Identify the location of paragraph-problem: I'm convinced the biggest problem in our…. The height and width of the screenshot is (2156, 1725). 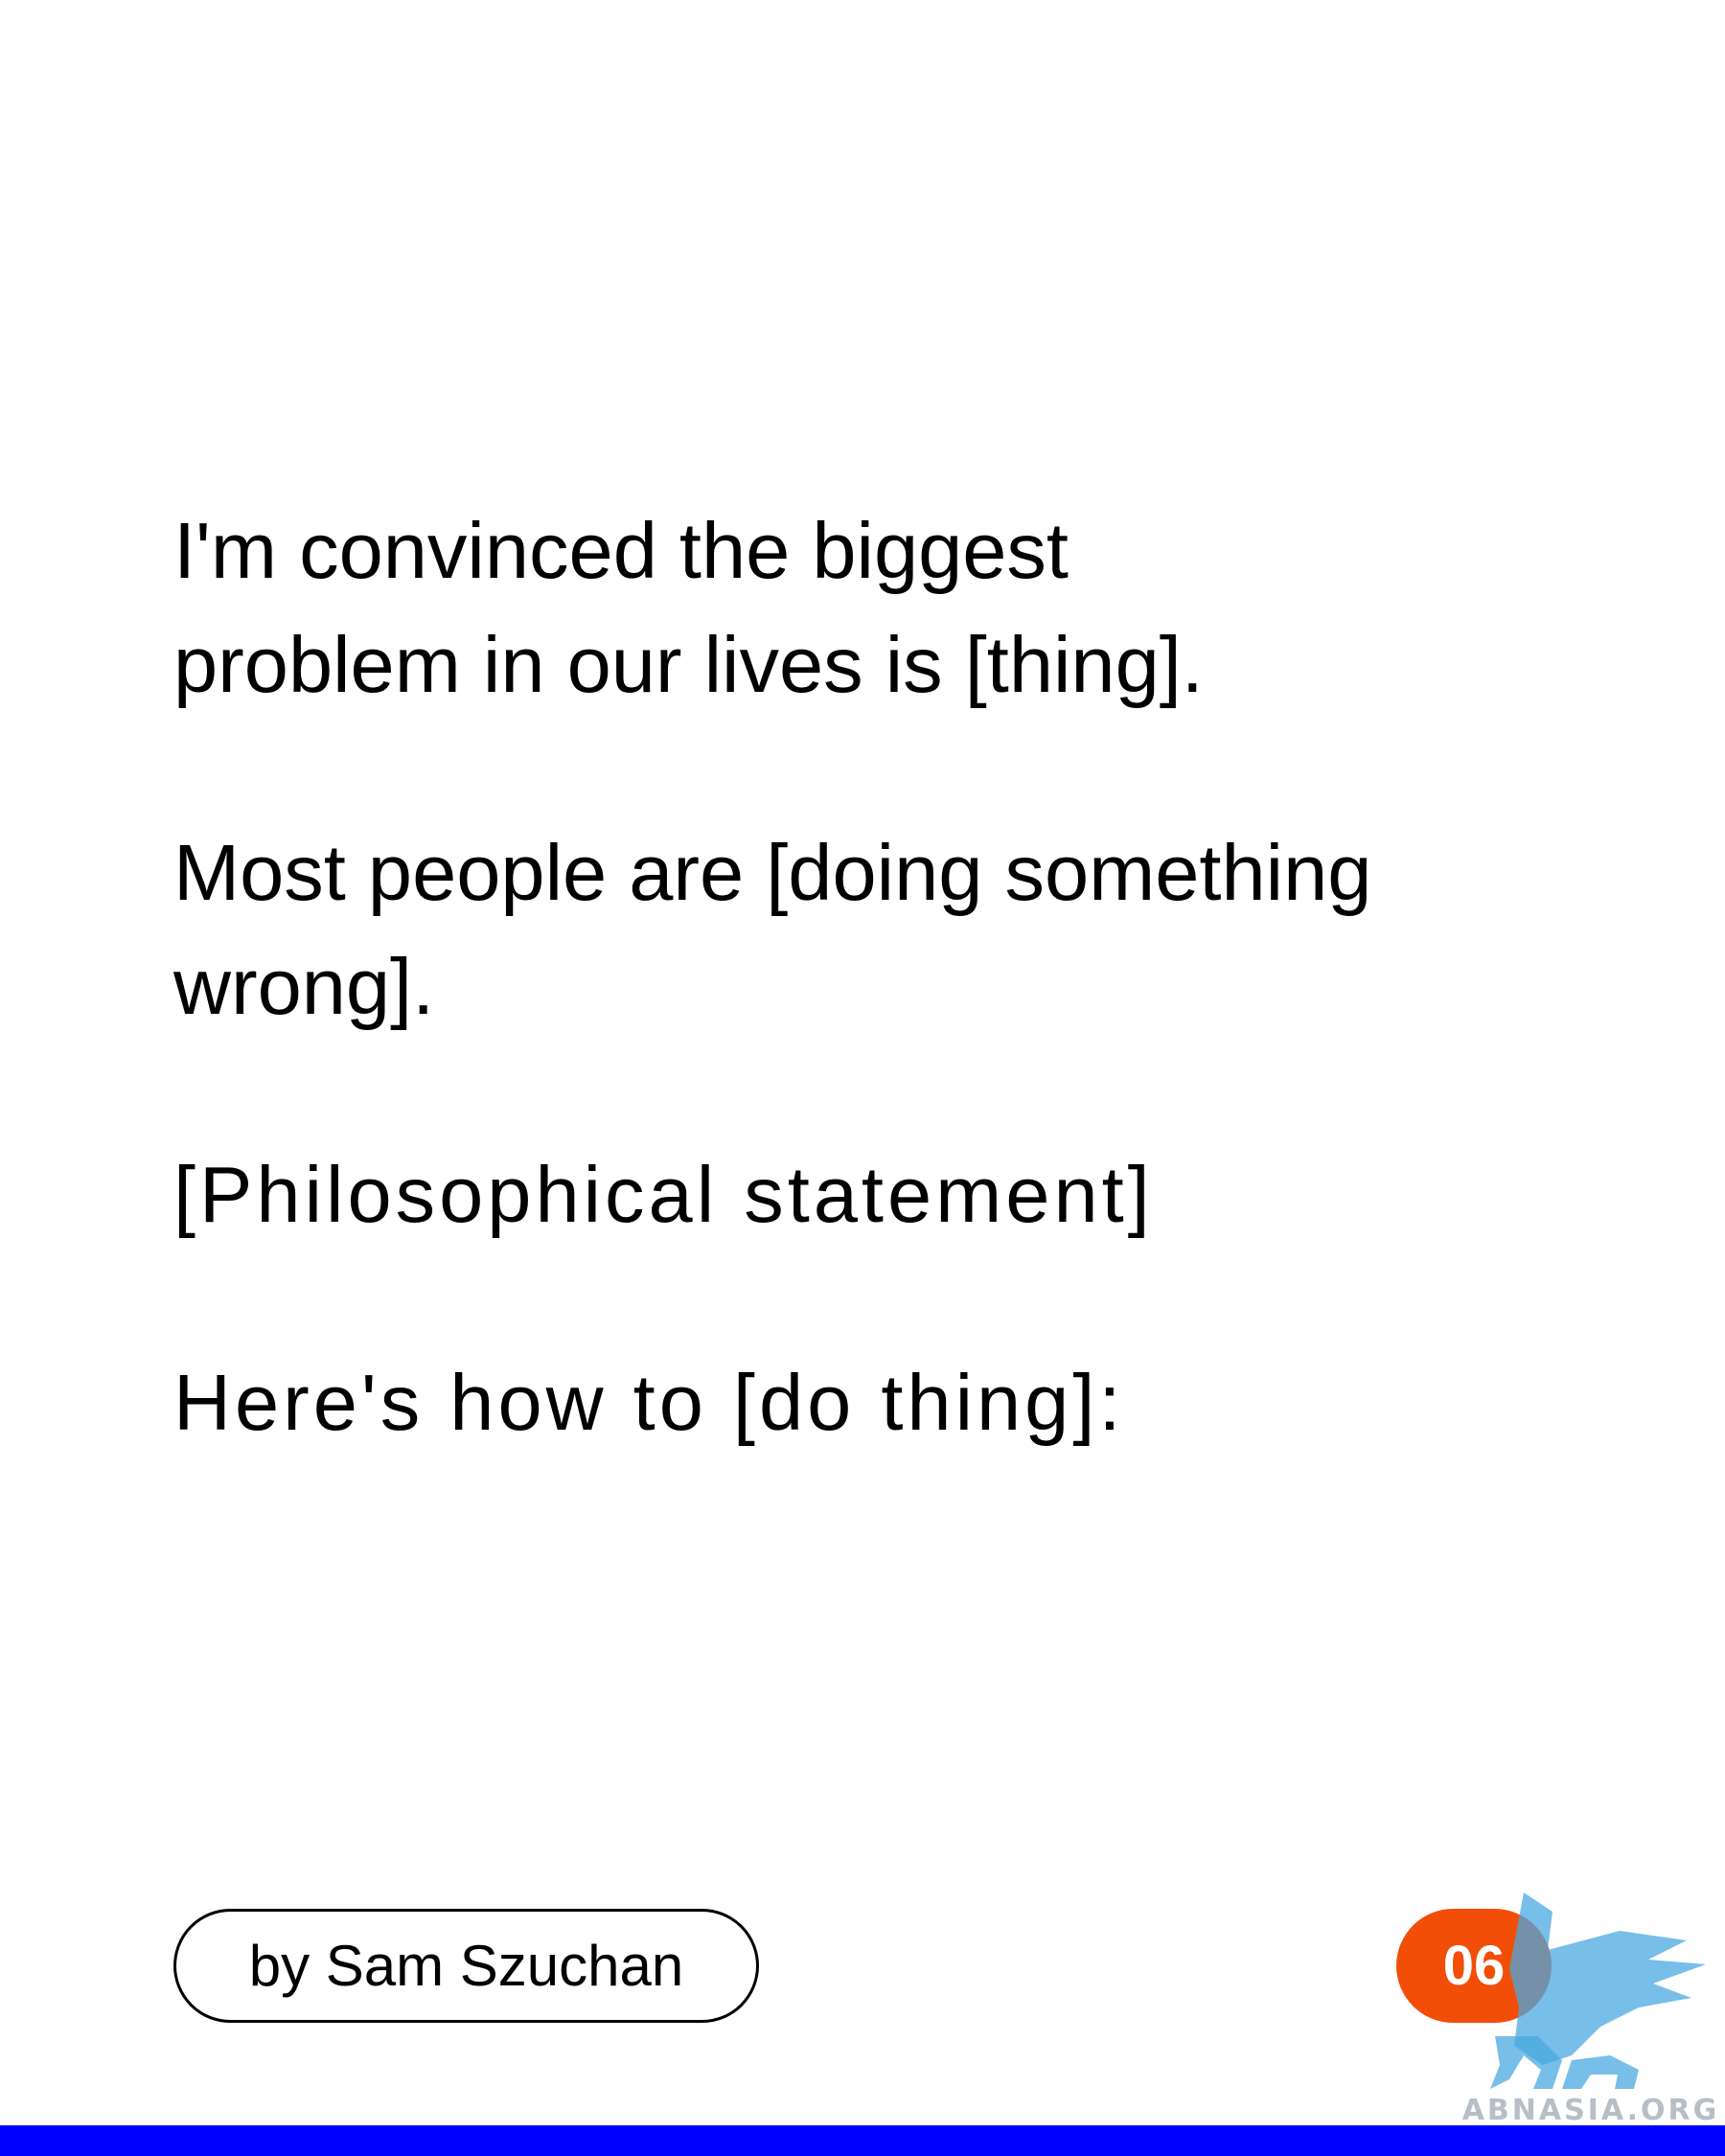
(873, 607).